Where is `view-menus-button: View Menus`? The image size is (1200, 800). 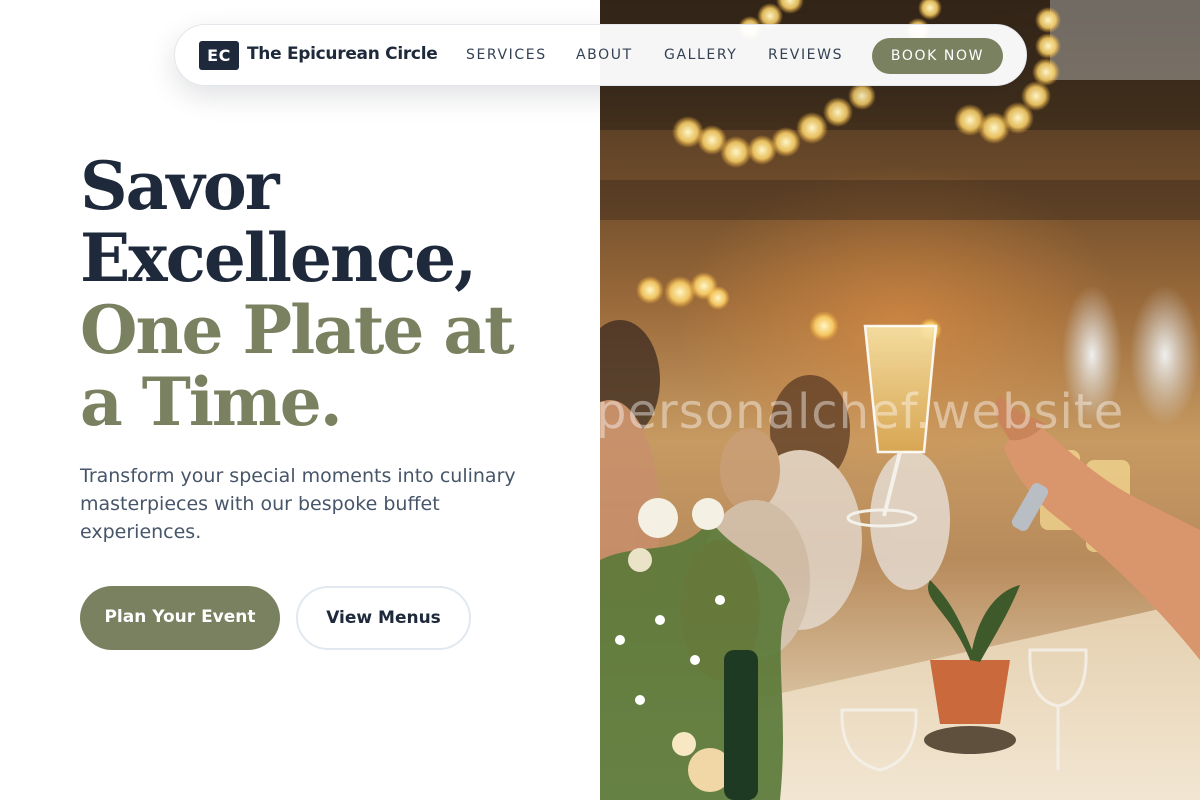
view-menus-button: View Menus is located at coordinates (383, 618).